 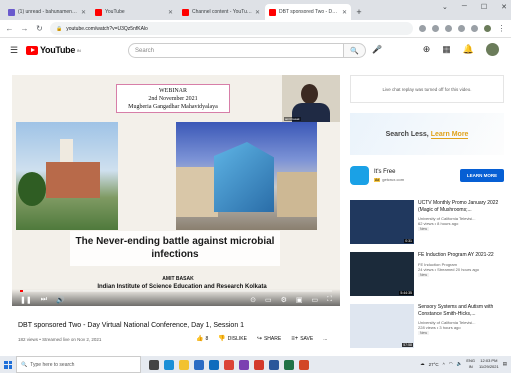 What do you see at coordinates (26, 300) in the screenshot?
I see `pause-icon: ❚❚` at bounding box center [26, 300].